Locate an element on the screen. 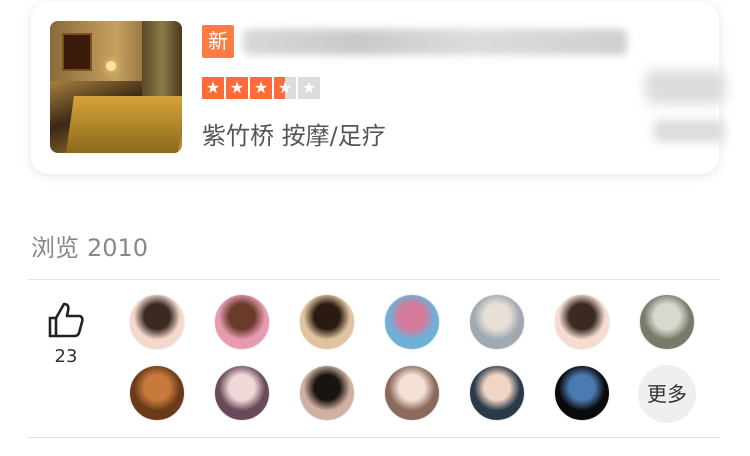 The height and width of the screenshot is (456, 750). empty-star-icon: ★ is located at coordinates (309, 88).